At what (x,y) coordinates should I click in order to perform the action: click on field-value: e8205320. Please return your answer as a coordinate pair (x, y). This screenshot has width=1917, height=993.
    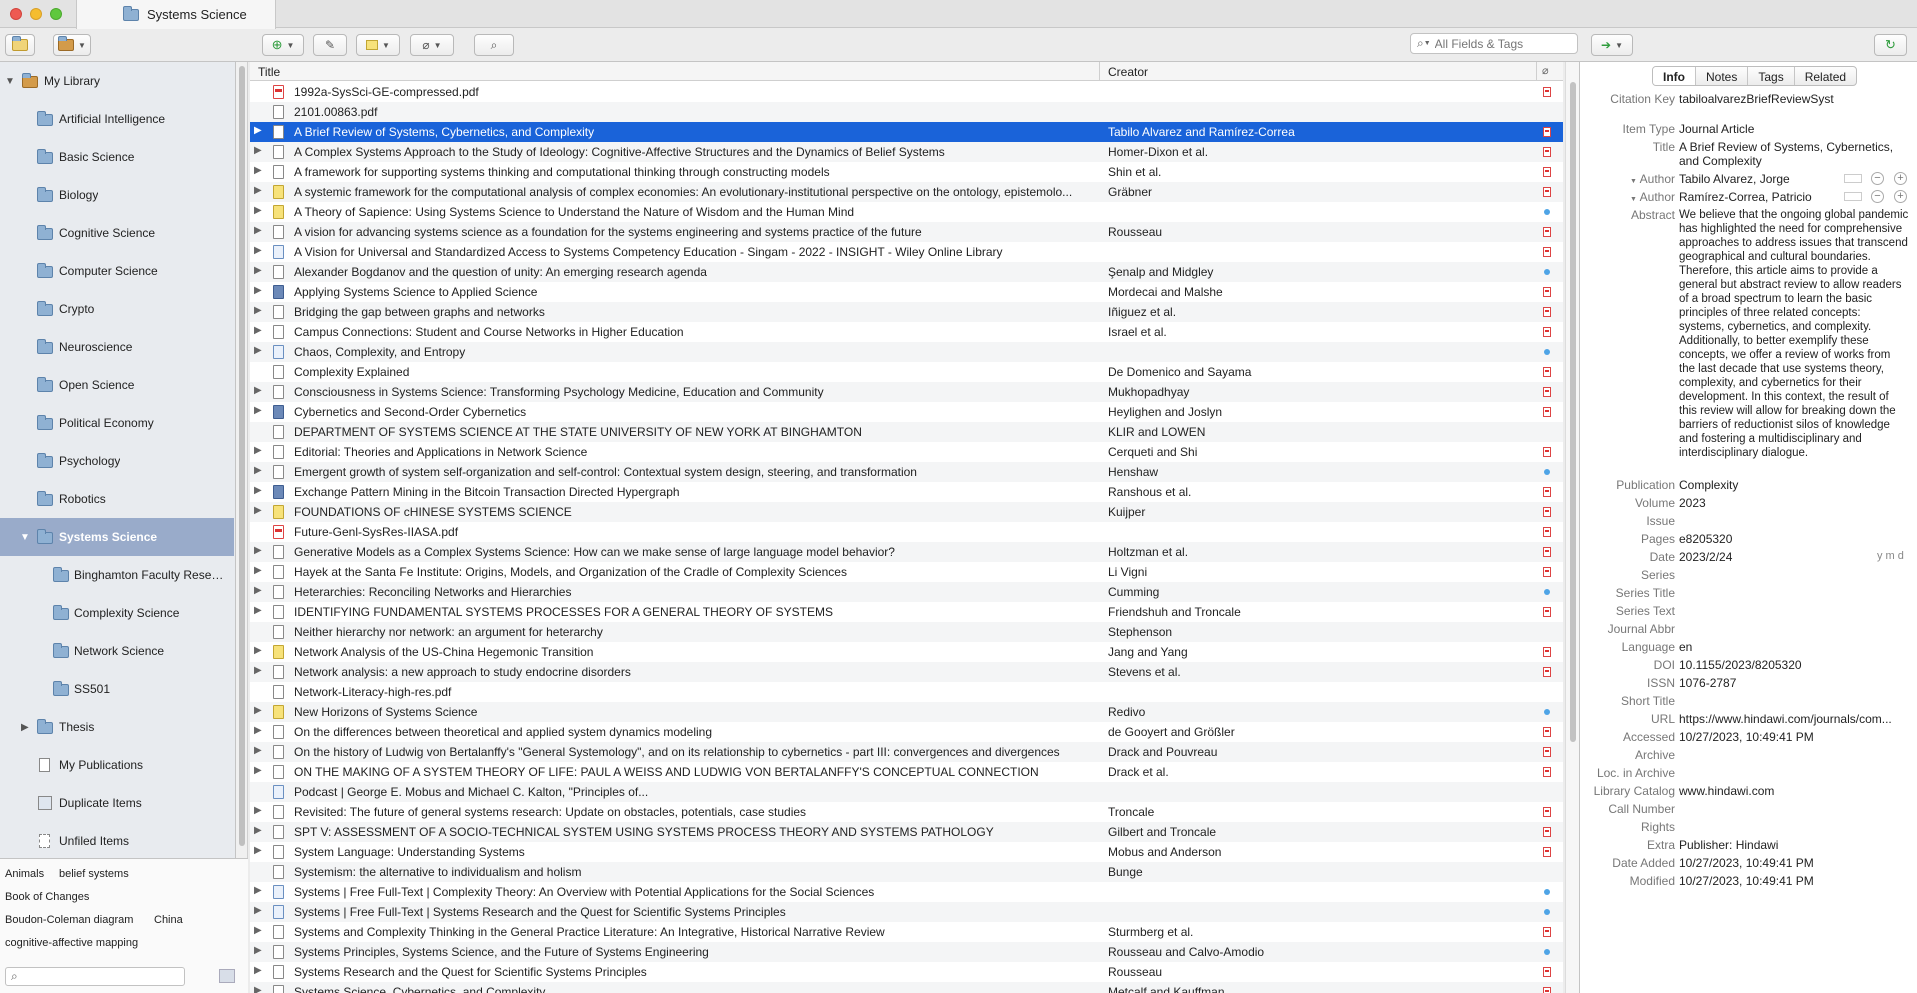
    Looking at the image, I should click on (1794, 539).